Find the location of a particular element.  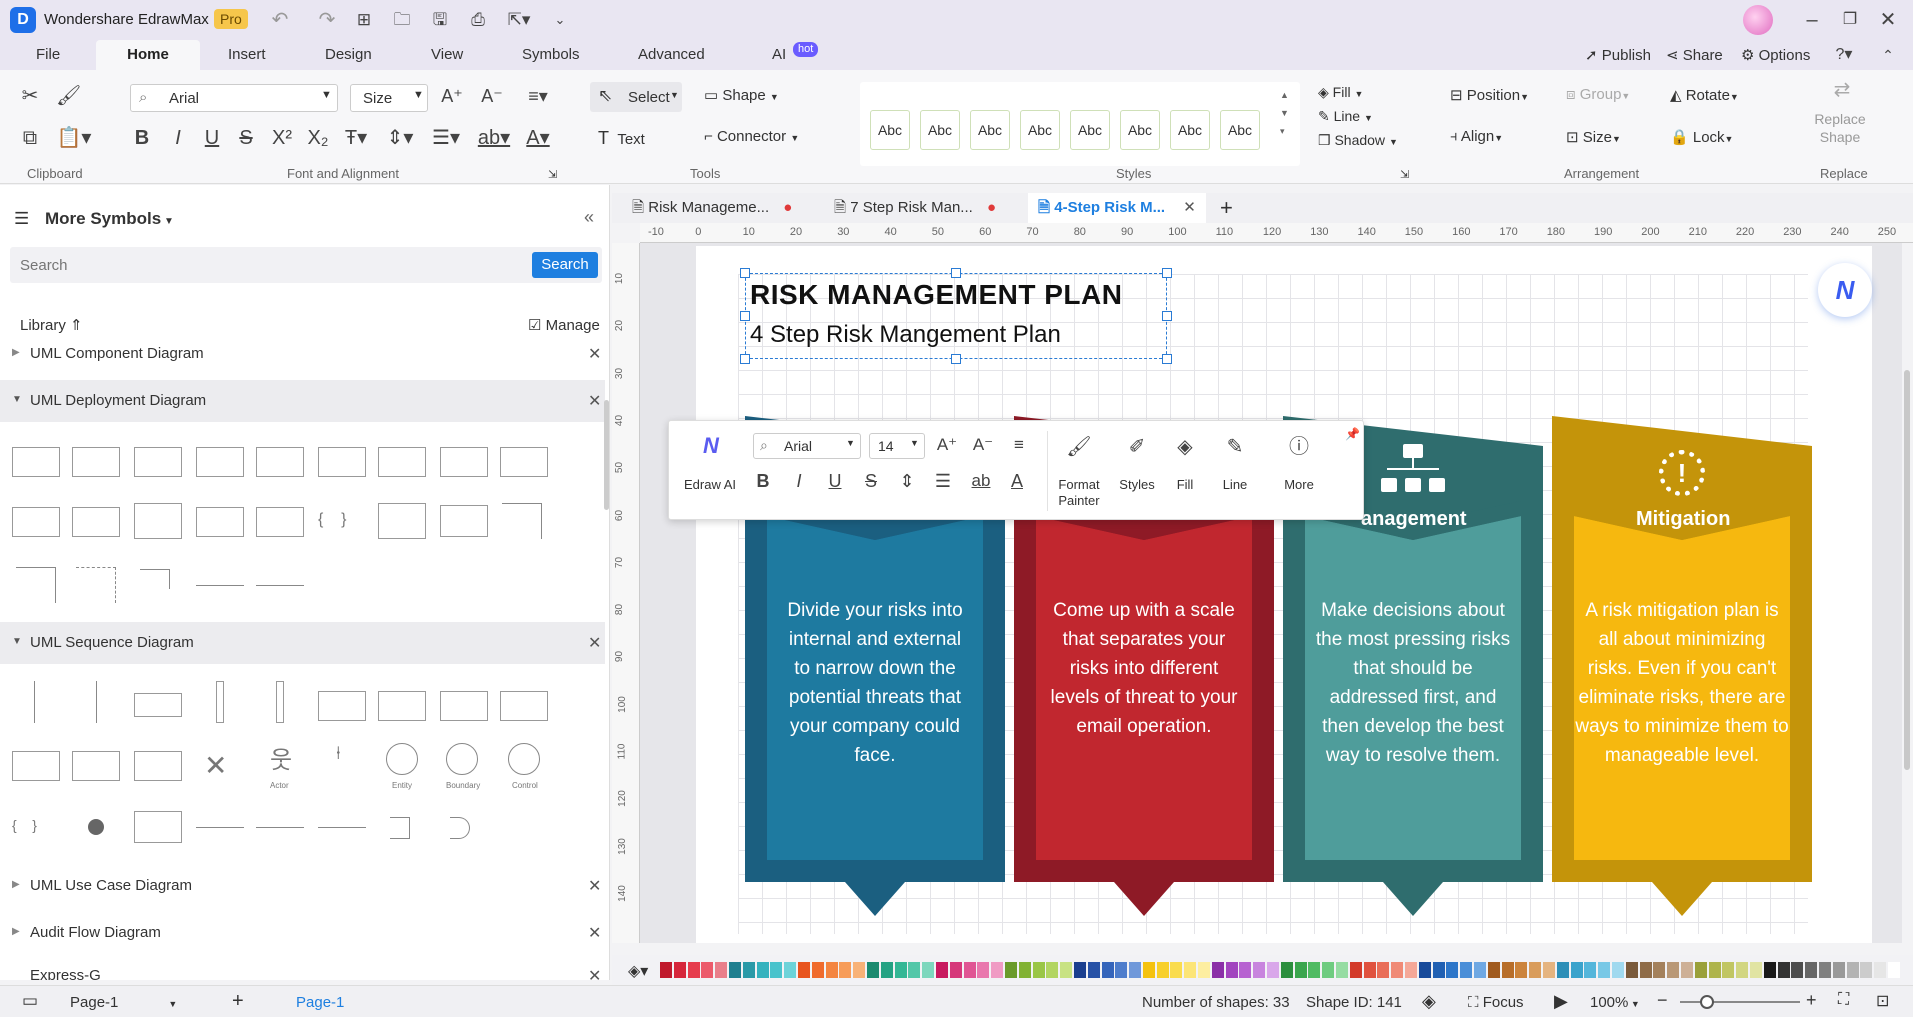

options-button: ⚙ Options is located at coordinates (1775, 55).